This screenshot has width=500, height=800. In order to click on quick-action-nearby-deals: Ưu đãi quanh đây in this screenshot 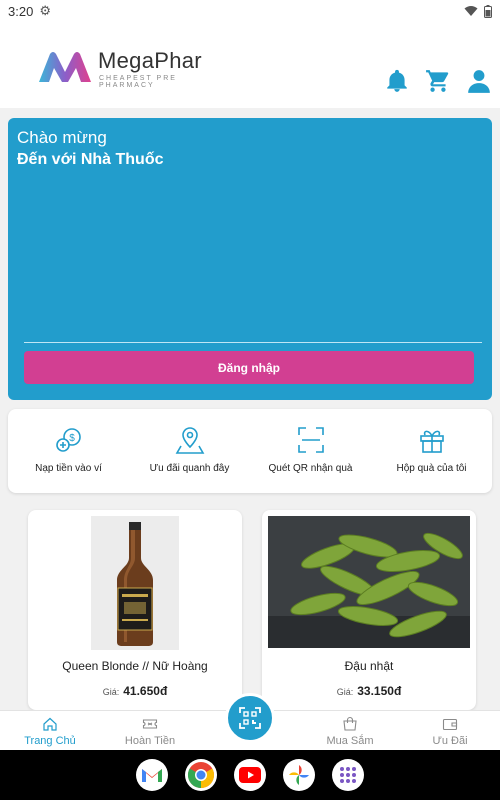, I will do `click(189, 451)`.